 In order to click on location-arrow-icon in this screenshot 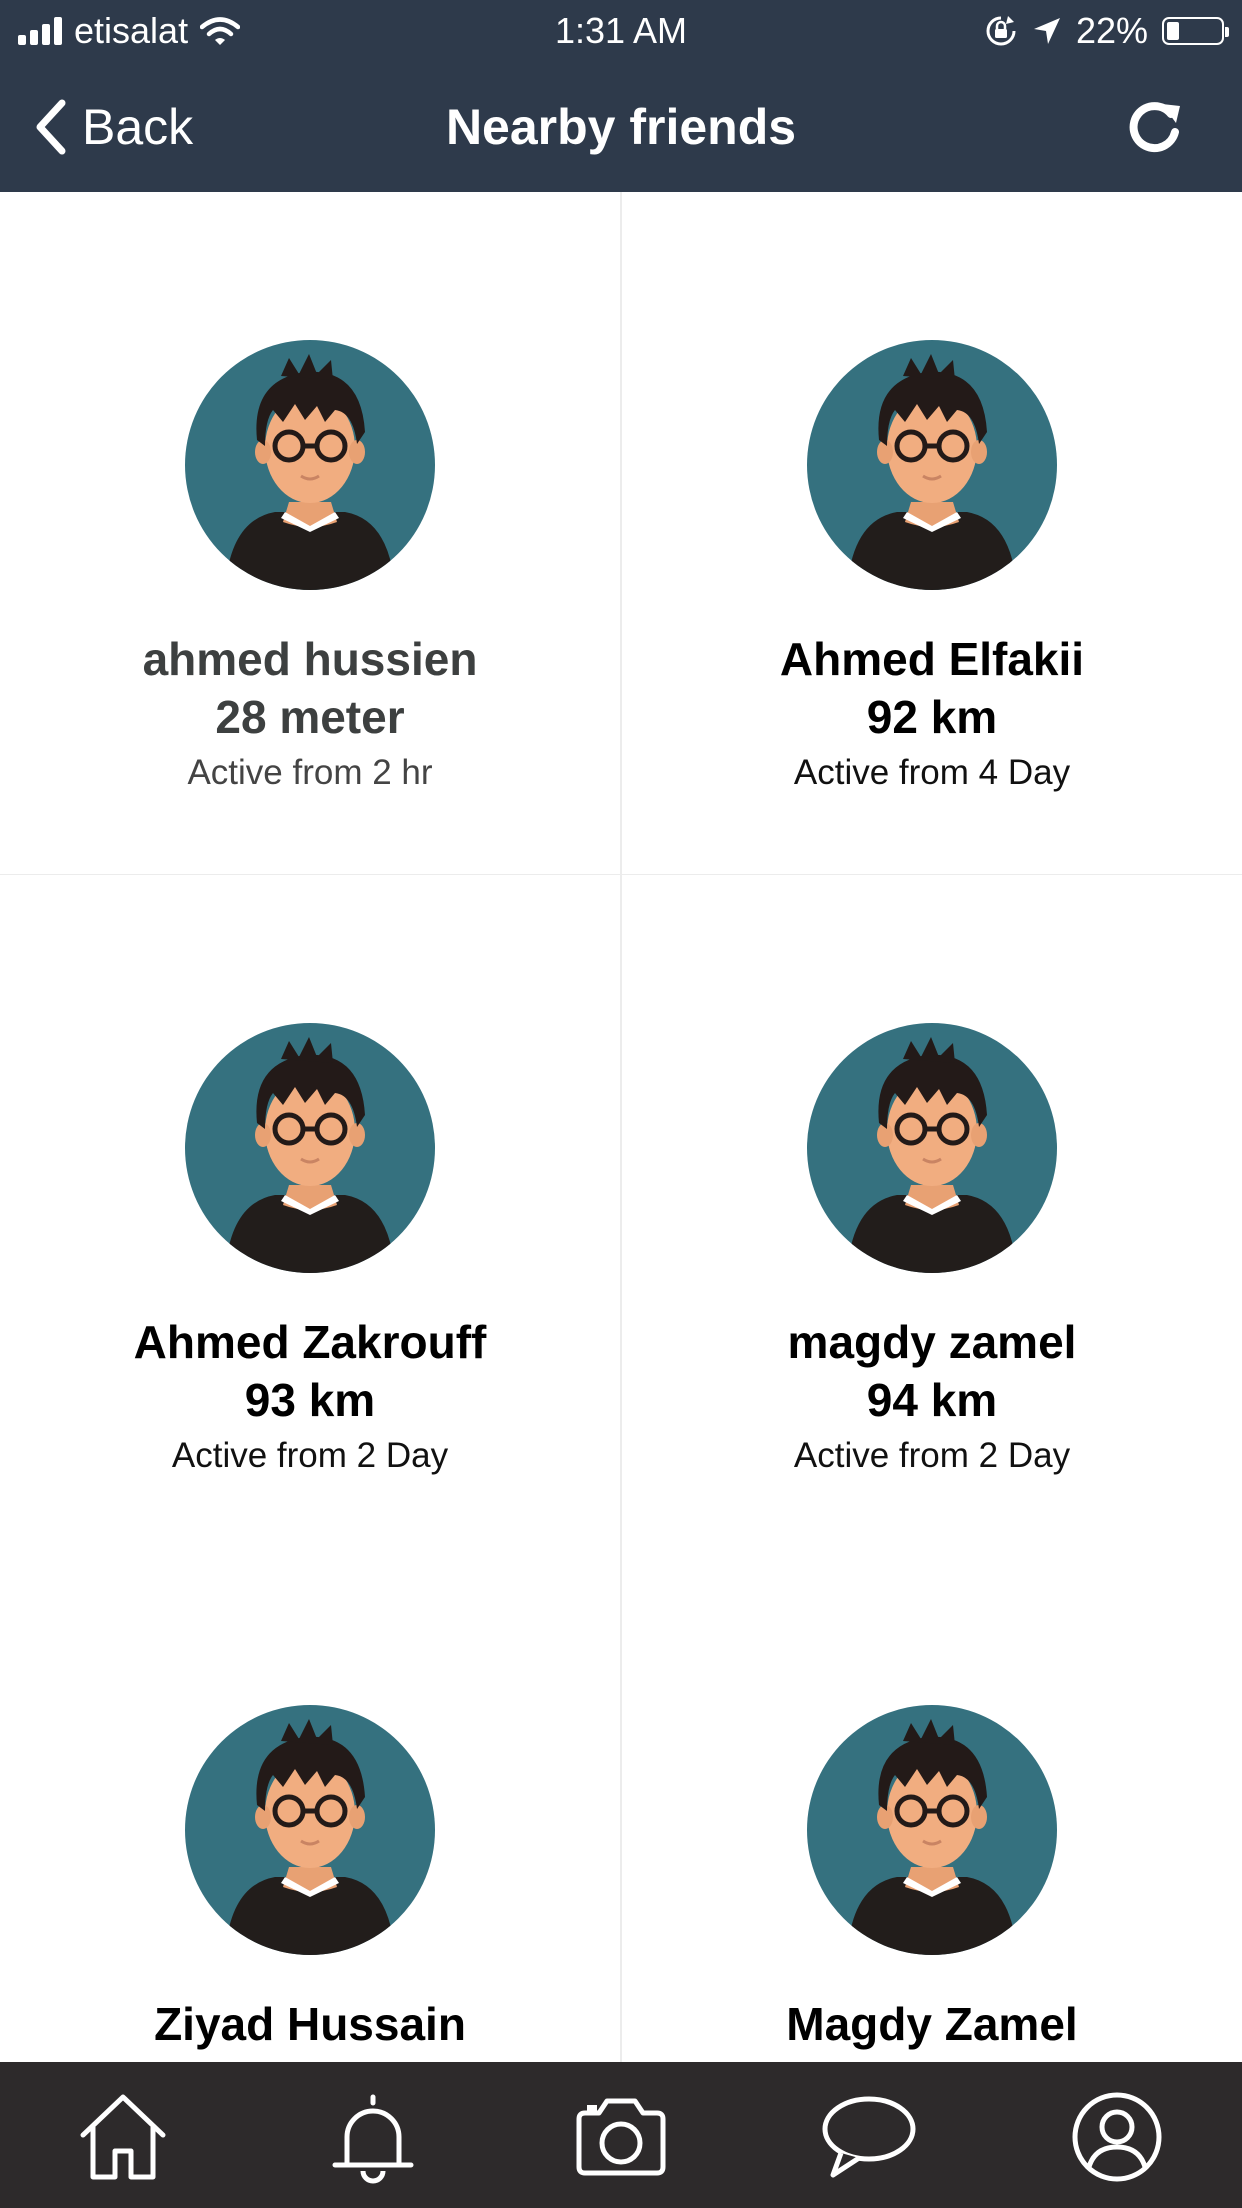, I will do `click(1046, 31)`.